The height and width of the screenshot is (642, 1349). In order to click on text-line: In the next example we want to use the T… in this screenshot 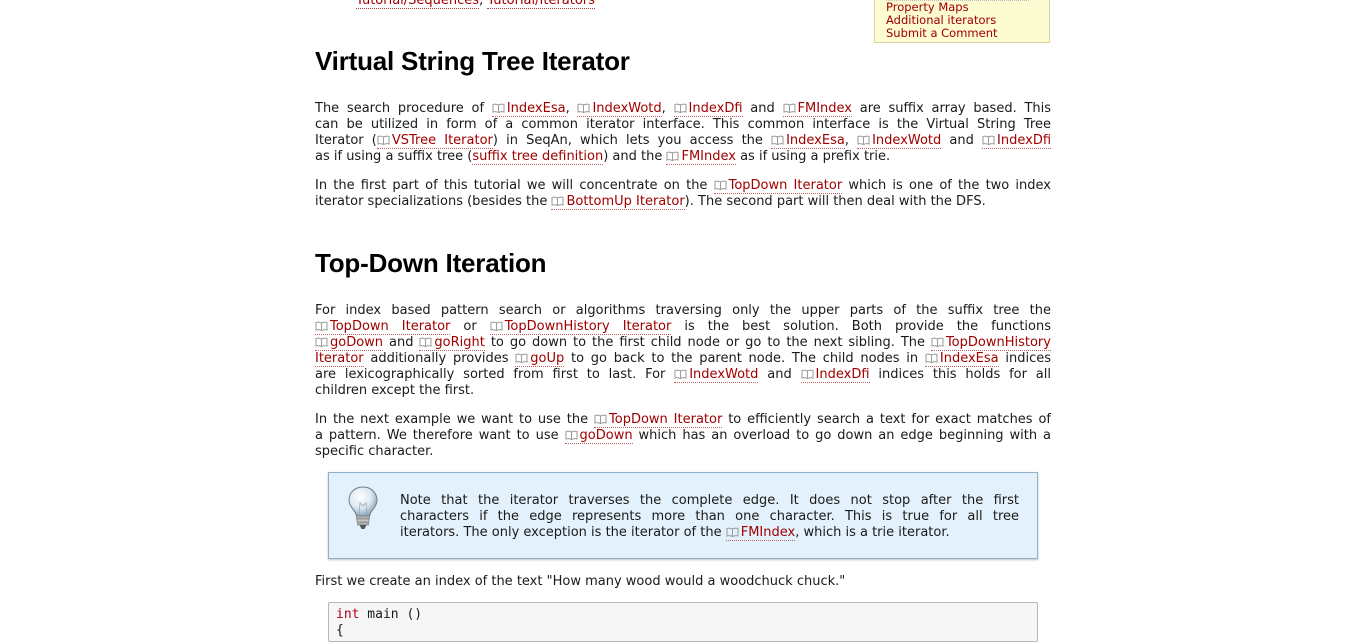, I will do `click(683, 420)`.